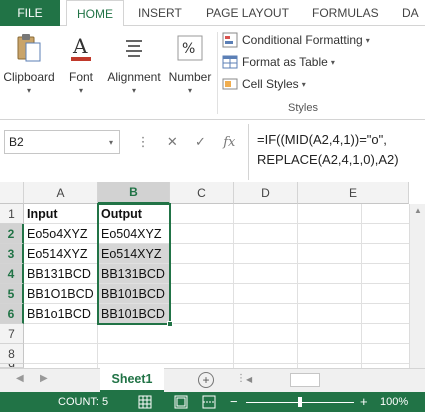  Describe the element at coordinates (95, 13) in the screenshot. I see `tab-home: HOME` at that location.